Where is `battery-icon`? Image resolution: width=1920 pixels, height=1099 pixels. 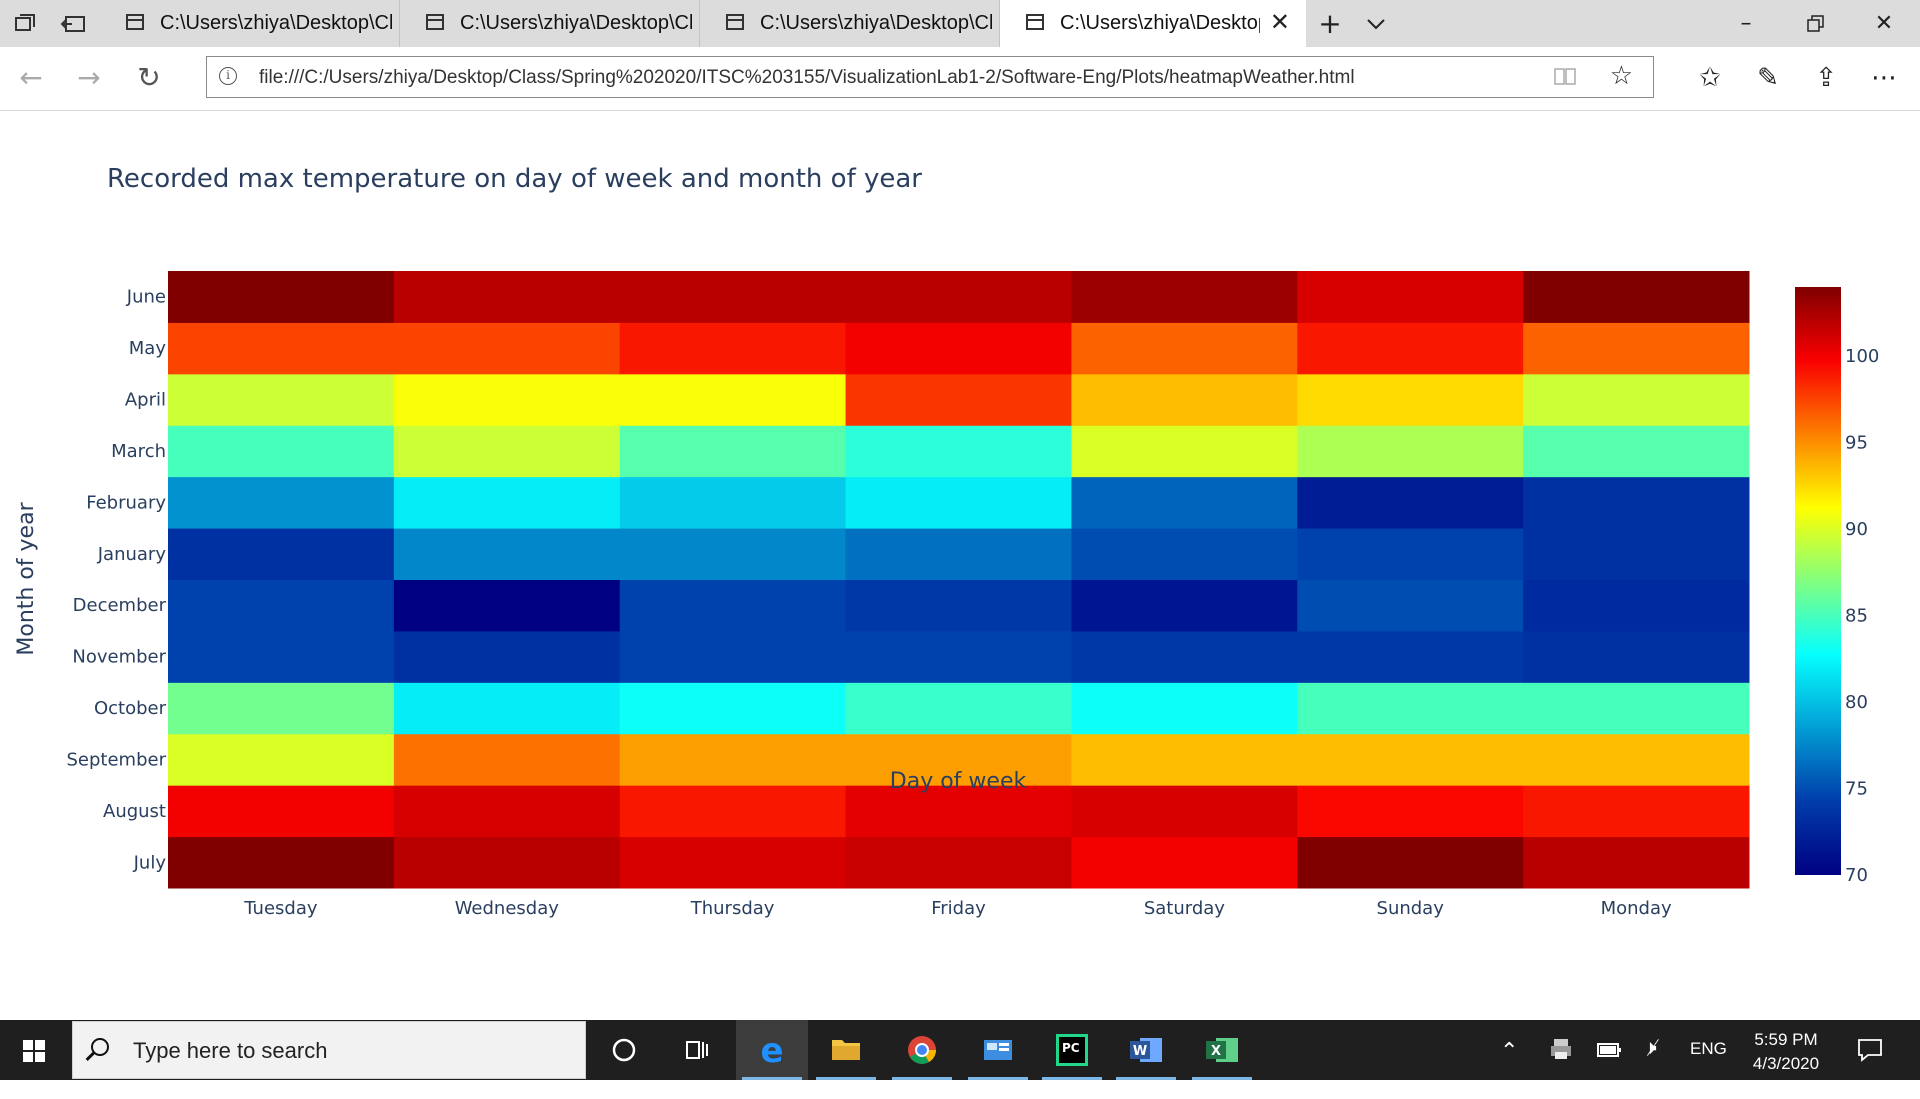 battery-icon is located at coordinates (1610, 1068).